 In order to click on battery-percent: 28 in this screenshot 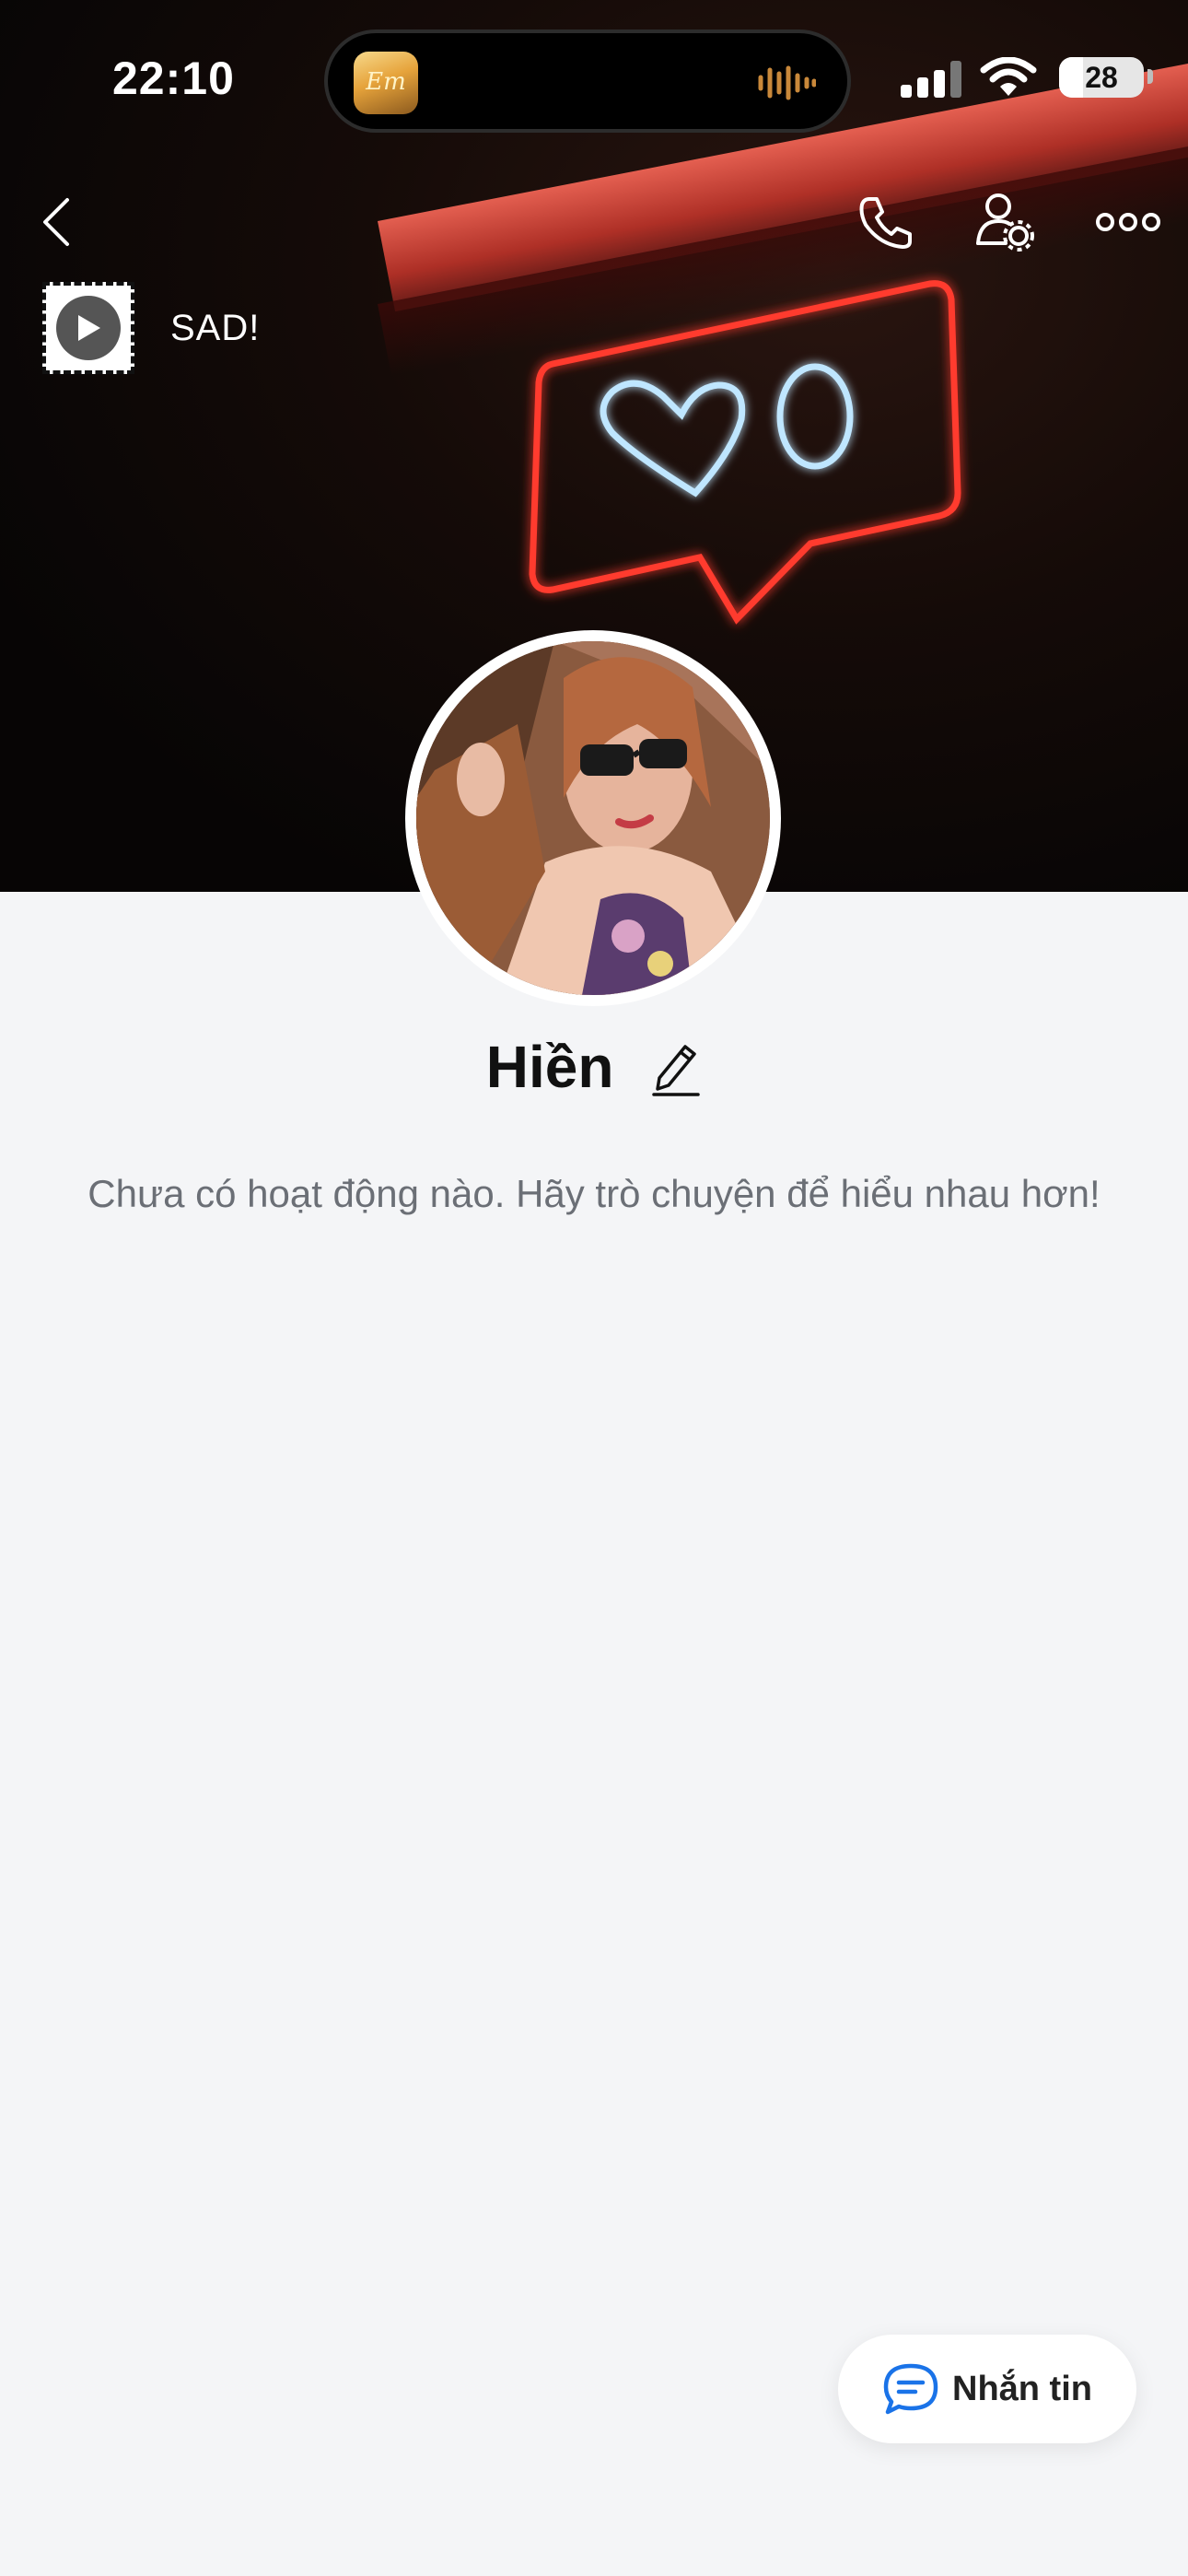, I will do `click(1101, 77)`.